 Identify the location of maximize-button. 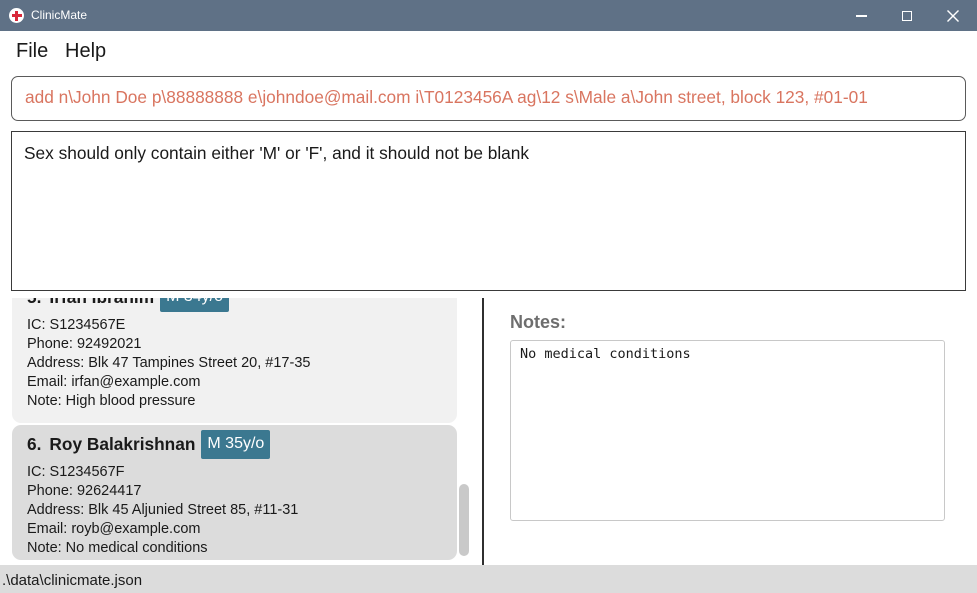
(907, 15).